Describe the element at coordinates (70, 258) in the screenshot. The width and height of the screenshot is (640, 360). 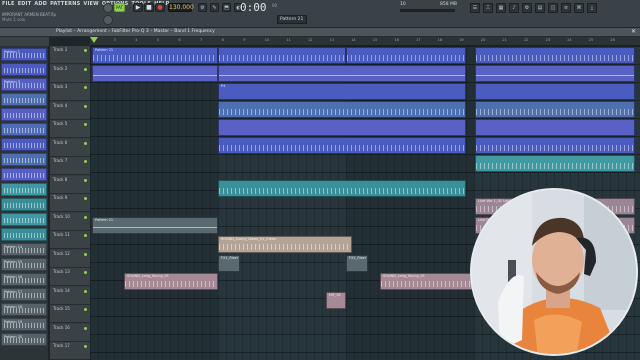
I see `track-header: Track 12` at that location.